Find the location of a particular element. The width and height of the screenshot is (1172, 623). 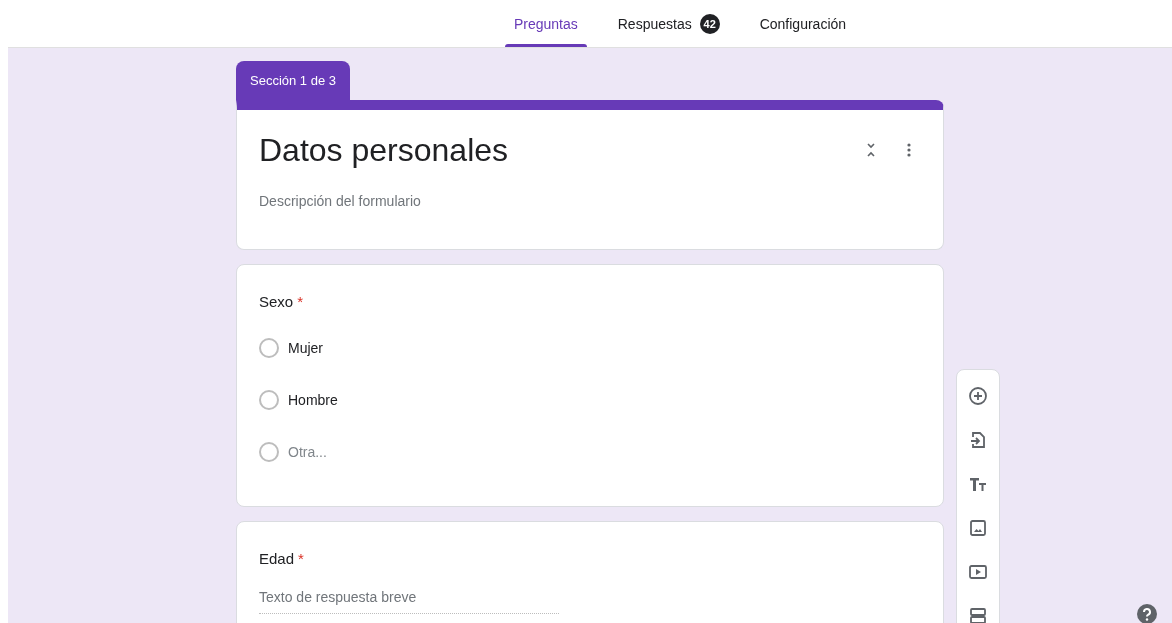

tab: Respuestas is located at coordinates (654, 23).